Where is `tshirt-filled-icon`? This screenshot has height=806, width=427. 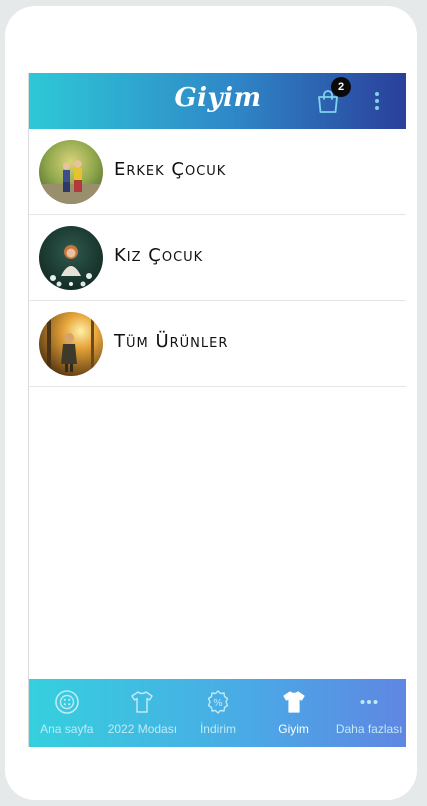
tshirt-filled-icon is located at coordinates (293, 702).